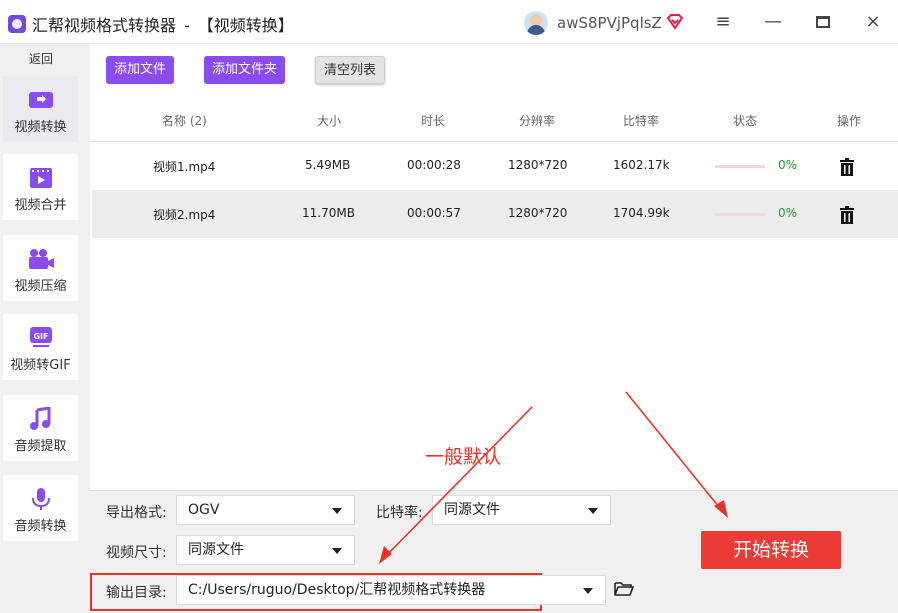 The width and height of the screenshot is (898, 613). What do you see at coordinates (494, 119) in the screenshot?
I see `table-header: 名称 (2) 大小 时长 分辨率 比特率 状态 操作` at bounding box center [494, 119].